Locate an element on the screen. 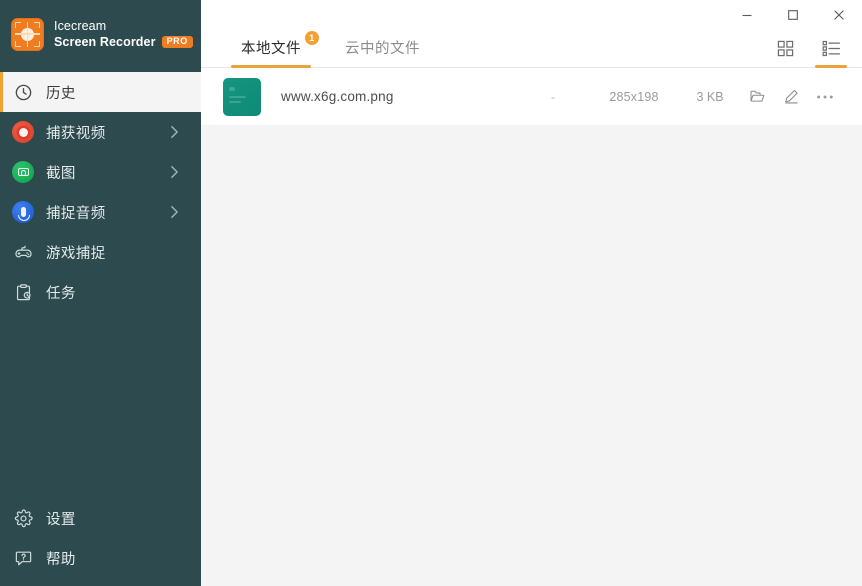 The image size is (862, 586). window-titlebar is located at coordinates (531, 15).